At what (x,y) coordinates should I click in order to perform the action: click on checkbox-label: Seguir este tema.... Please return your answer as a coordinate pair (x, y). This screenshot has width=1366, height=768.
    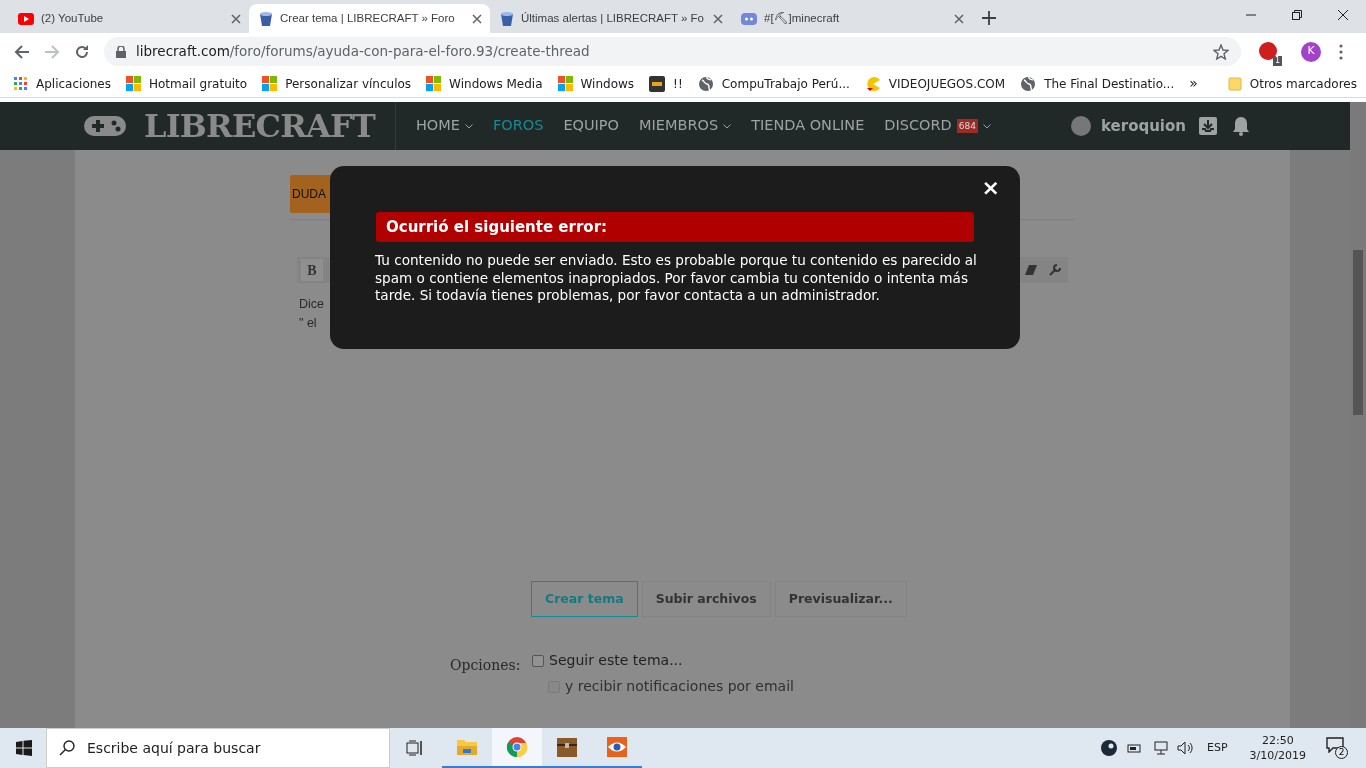
    Looking at the image, I should click on (616, 660).